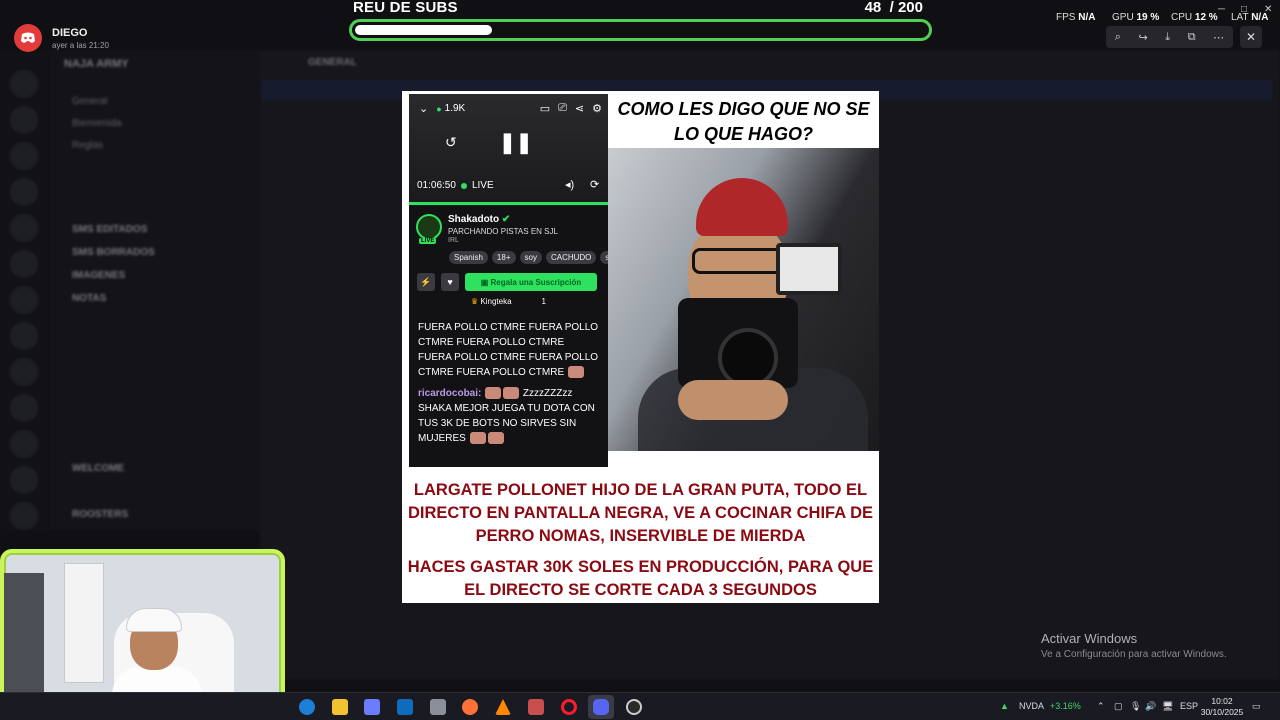 The height and width of the screenshot is (720, 1280). I want to click on obs-icon, so click(634, 707).